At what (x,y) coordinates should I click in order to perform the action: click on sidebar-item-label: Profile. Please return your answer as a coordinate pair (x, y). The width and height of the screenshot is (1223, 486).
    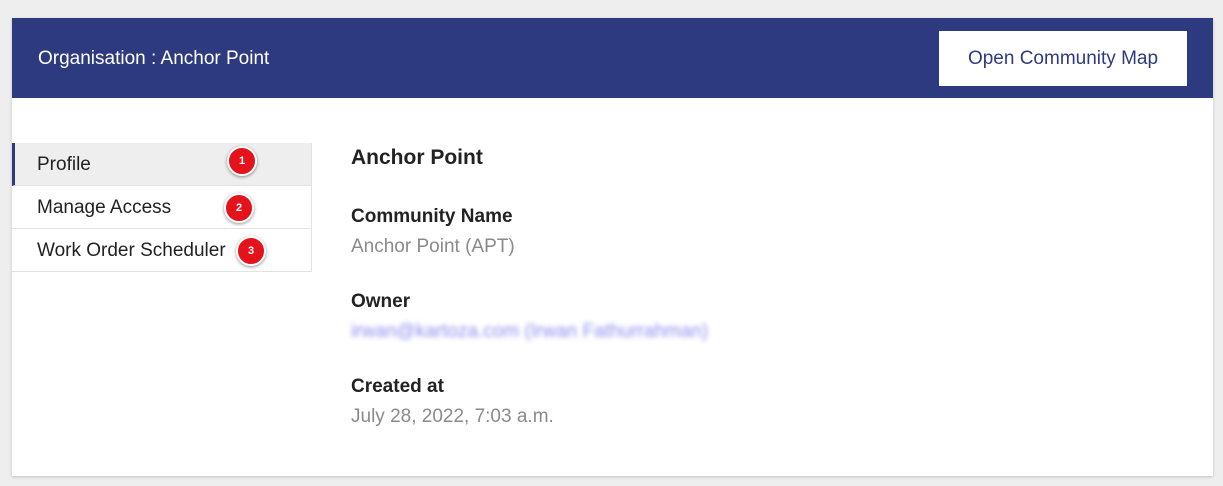
    Looking at the image, I should click on (64, 164).